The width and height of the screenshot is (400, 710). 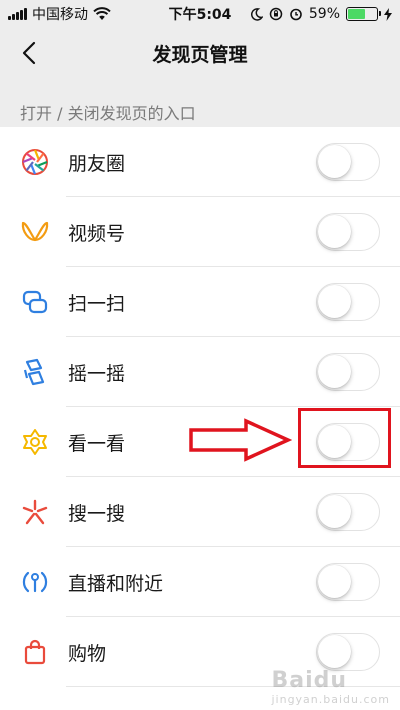 I want to click on signal-icon, so click(x=17, y=14).